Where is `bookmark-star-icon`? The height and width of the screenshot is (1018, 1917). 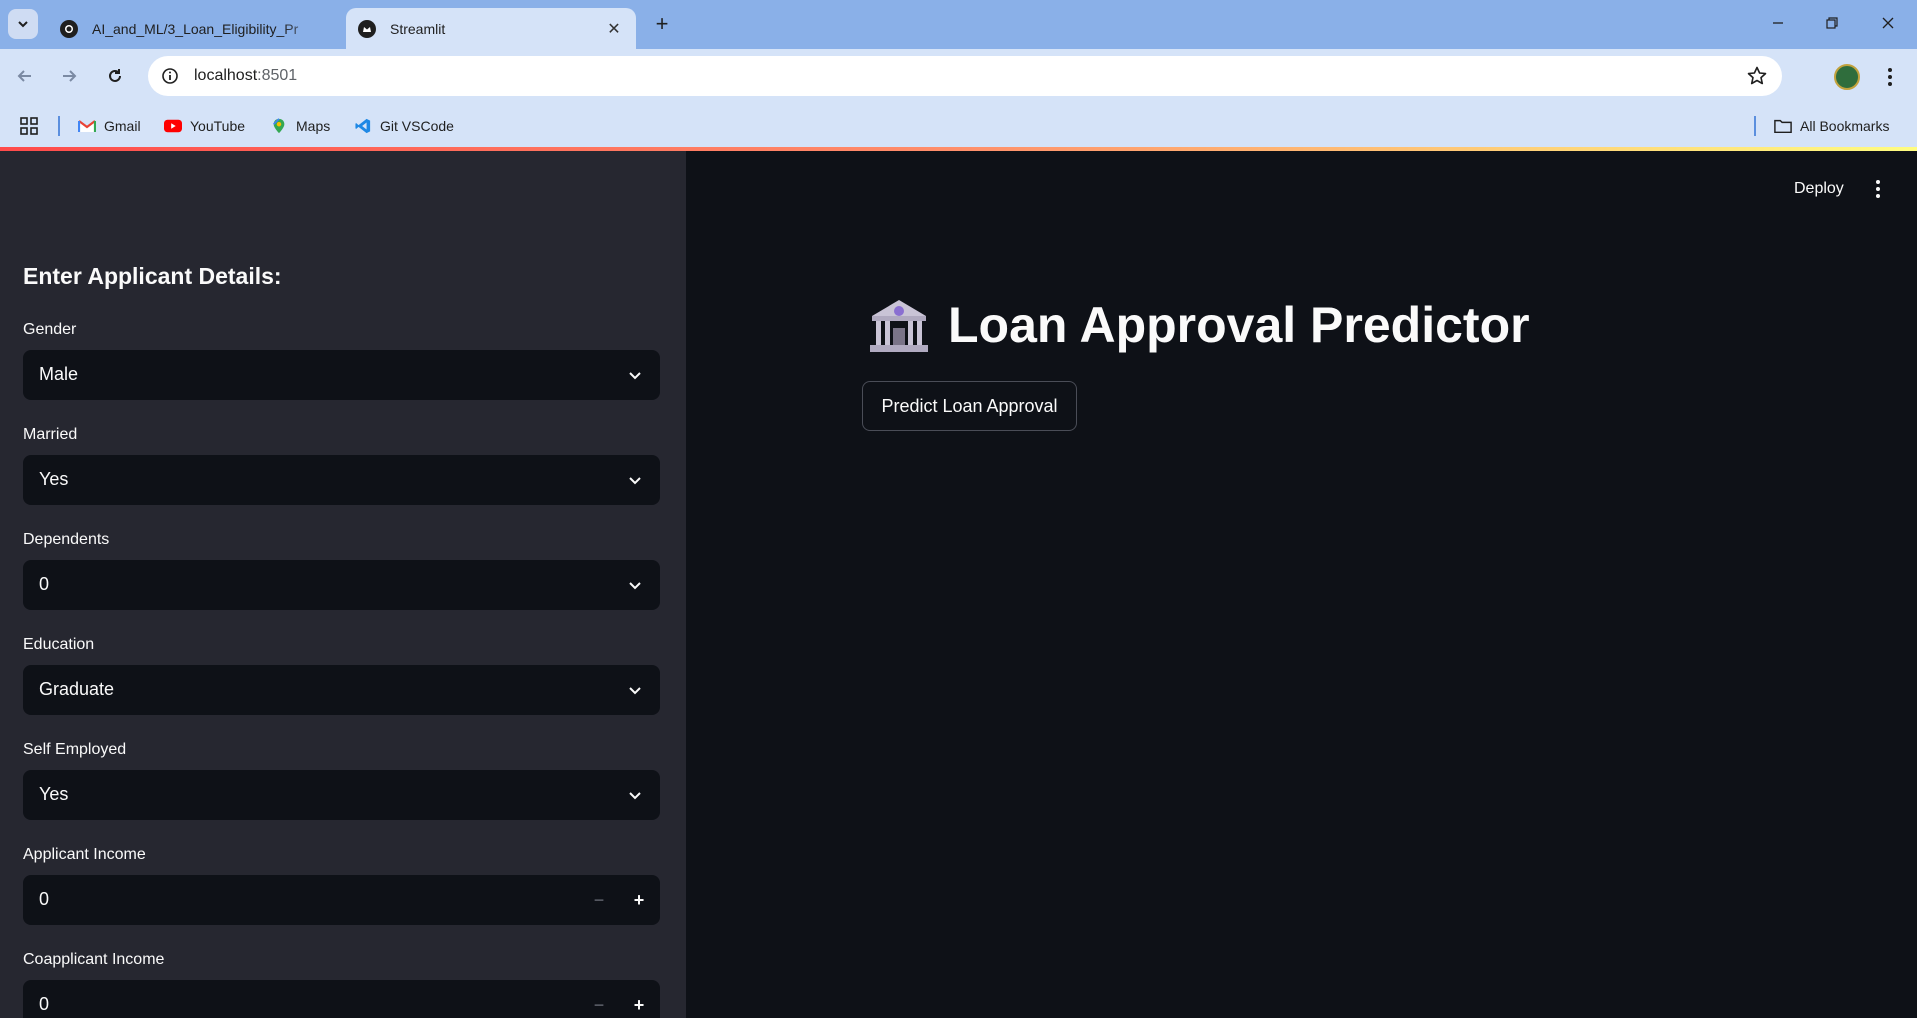
bookmark-star-icon is located at coordinates (1757, 78).